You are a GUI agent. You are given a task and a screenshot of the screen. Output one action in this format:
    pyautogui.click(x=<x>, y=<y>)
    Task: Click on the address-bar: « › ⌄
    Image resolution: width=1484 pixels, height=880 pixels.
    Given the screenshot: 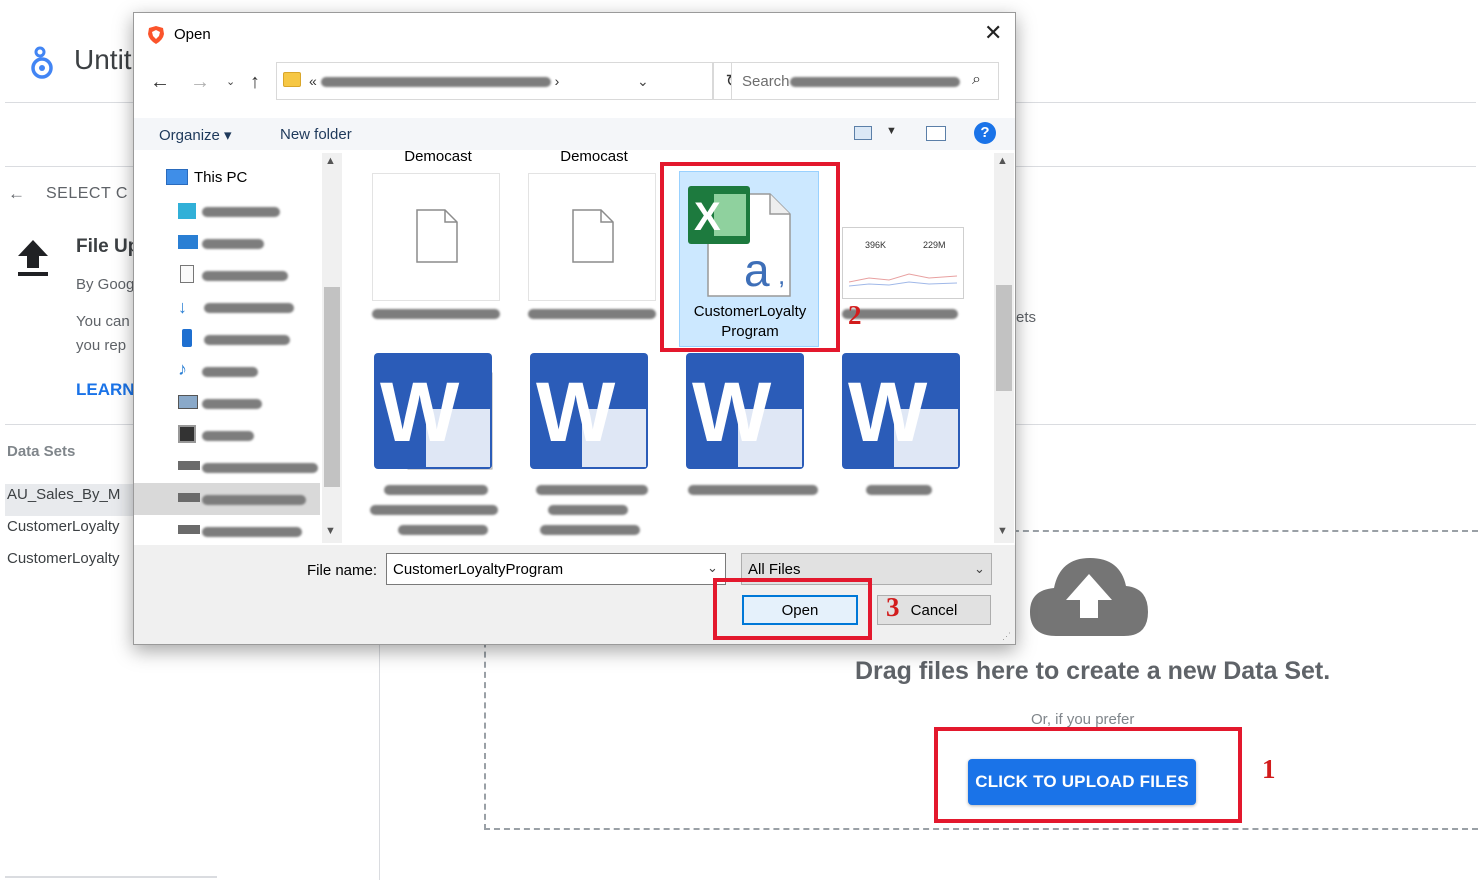 What is the action you would take?
    pyautogui.click(x=495, y=81)
    